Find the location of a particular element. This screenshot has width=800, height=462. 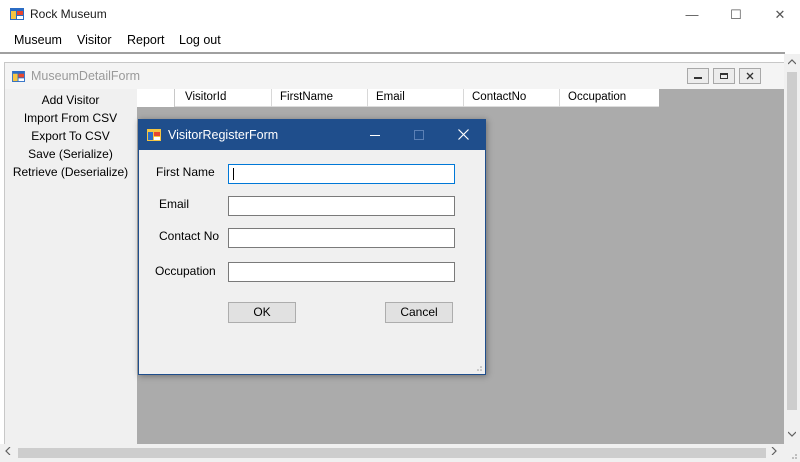

restore-icon is located at coordinates (724, 76).